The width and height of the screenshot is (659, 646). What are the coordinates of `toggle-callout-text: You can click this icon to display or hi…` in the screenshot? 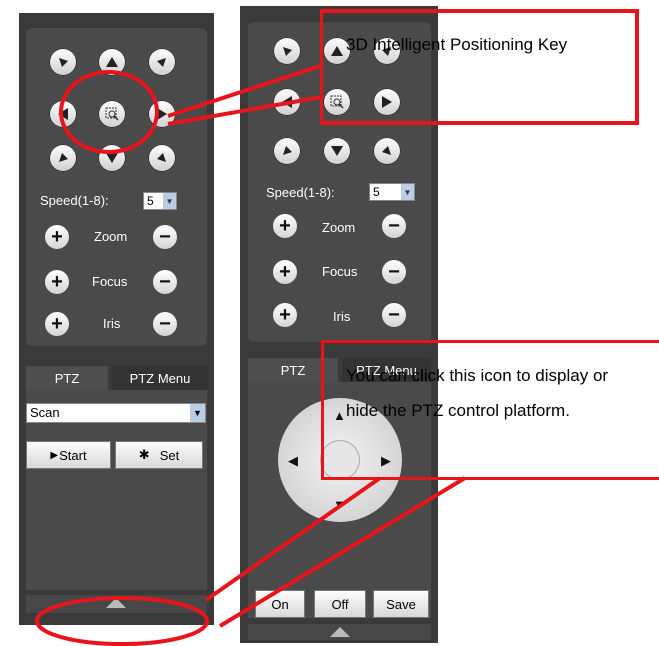 It's located at (477, 393).